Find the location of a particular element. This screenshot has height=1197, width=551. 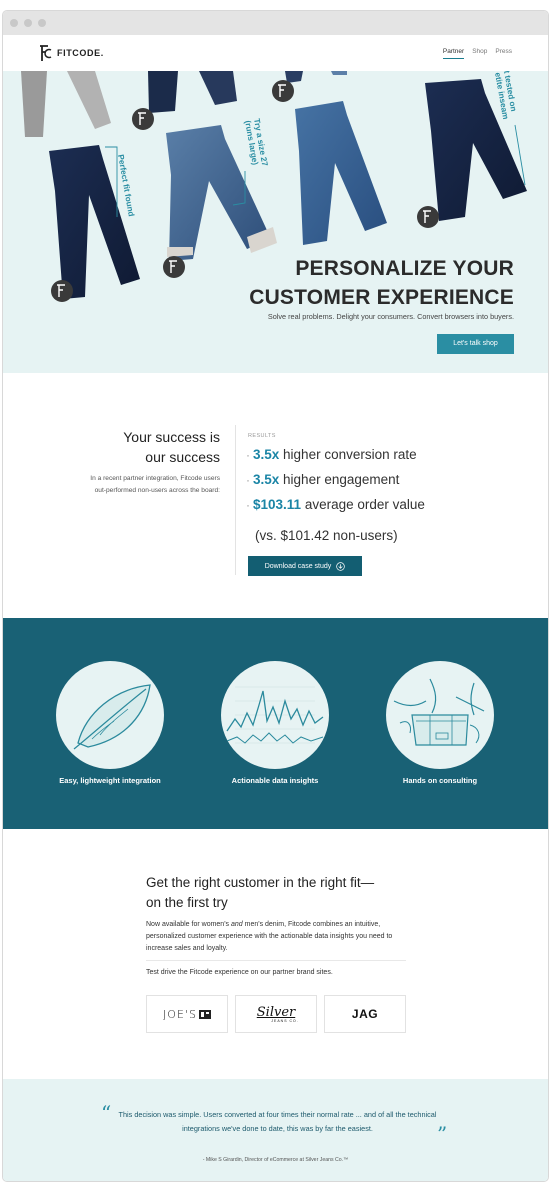

data-chart-icon is located at coordinates (275, 715).